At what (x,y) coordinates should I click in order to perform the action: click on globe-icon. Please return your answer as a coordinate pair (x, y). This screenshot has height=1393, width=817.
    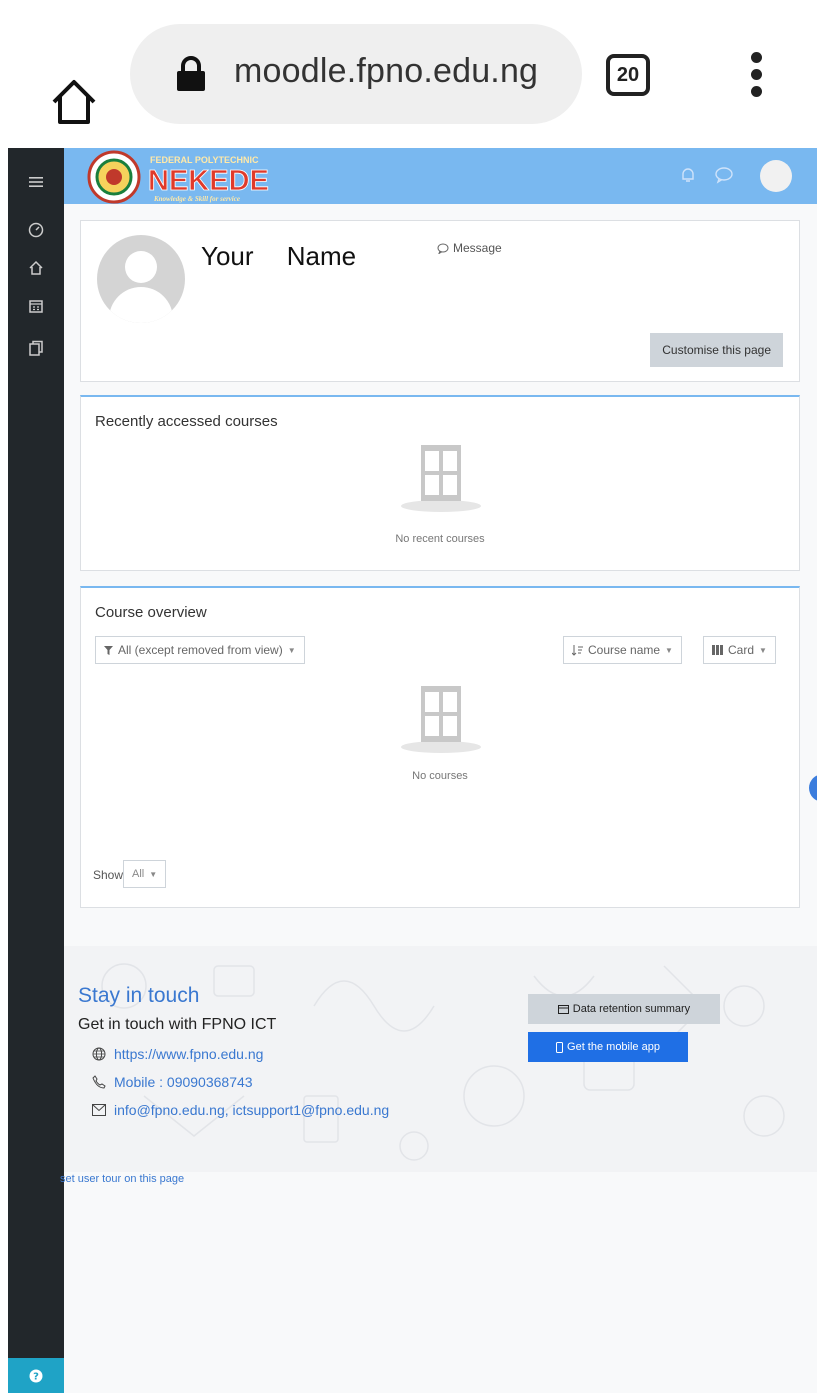
    Looking at the image, I should click on (99, 1054).